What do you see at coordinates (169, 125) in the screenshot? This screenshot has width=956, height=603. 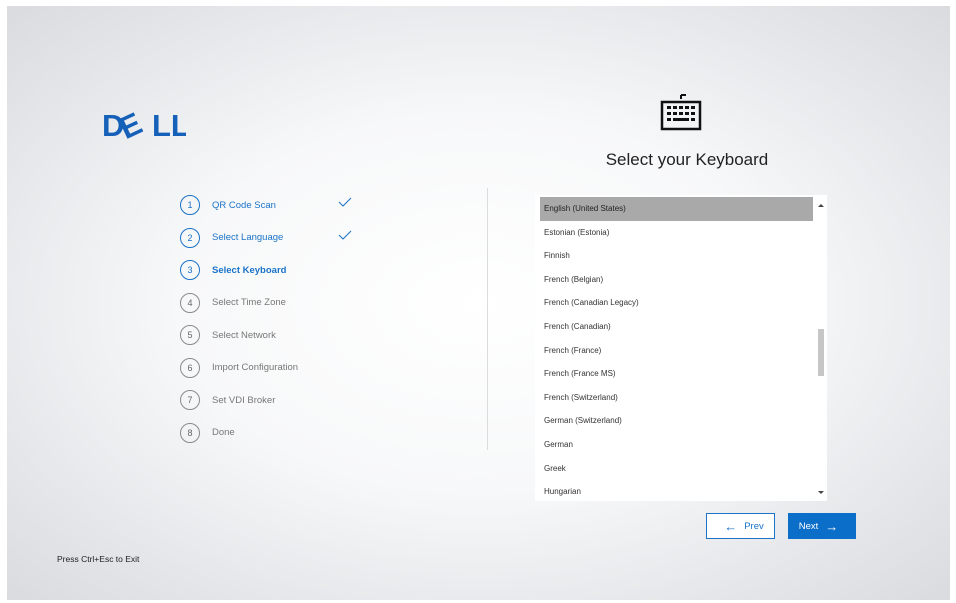 I see `svg-text: LL` at bounding box center [169, 125].